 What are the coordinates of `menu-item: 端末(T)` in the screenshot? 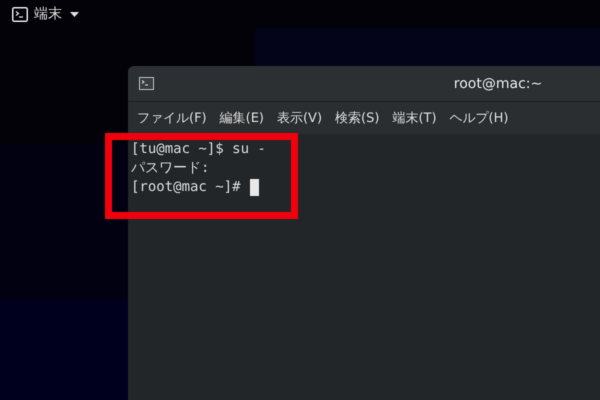 It's located at (414, 118).